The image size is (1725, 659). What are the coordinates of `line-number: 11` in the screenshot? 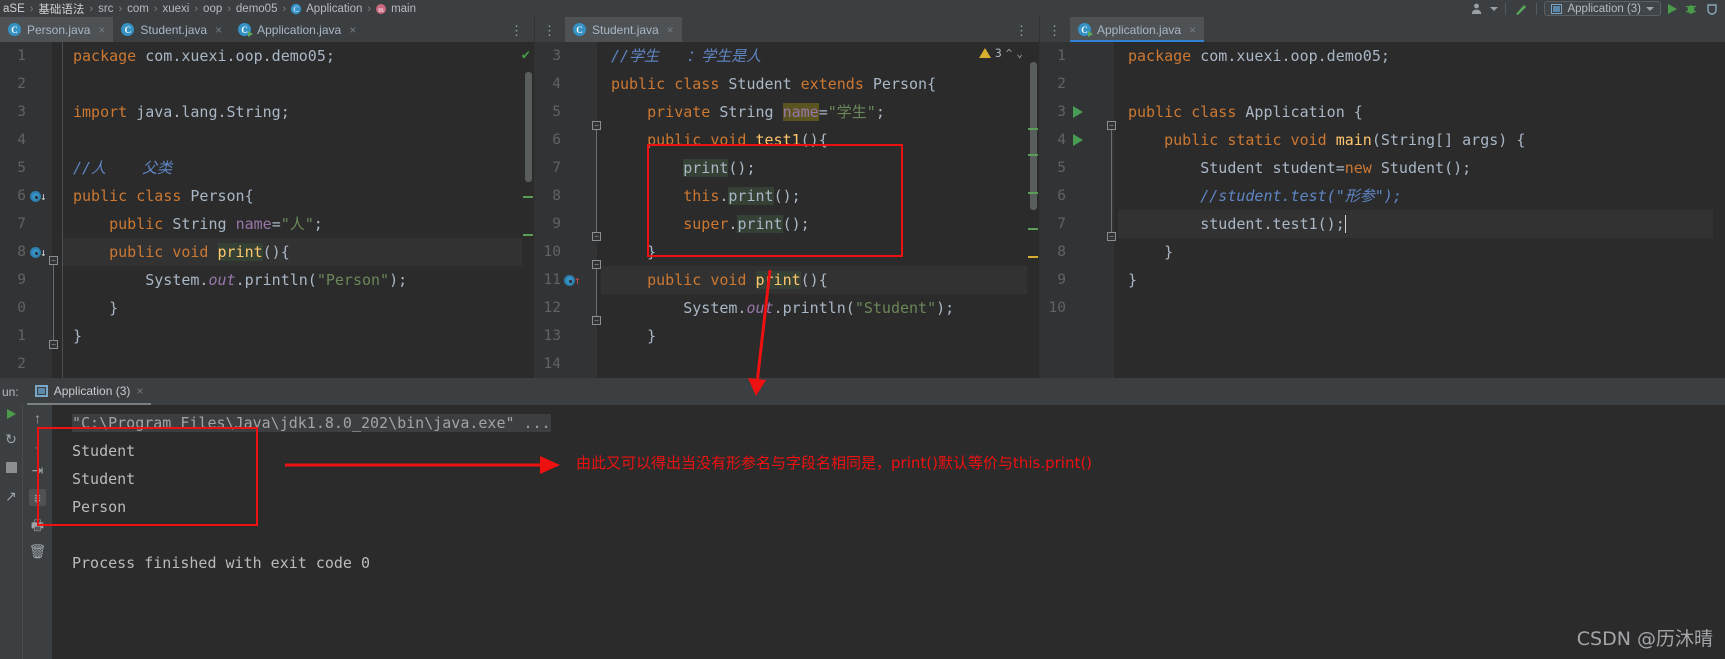 It's located at (552, 280).